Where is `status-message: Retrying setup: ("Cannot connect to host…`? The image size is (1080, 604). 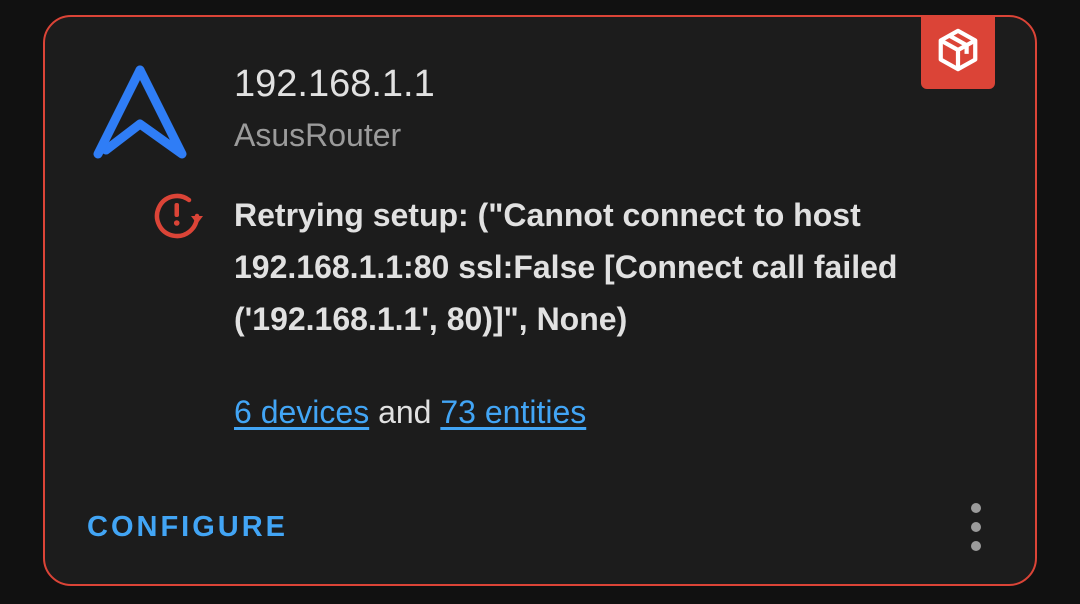
status-message: Retrying setup: ("Cannot connect to host… is located at coordinates (566, 267).